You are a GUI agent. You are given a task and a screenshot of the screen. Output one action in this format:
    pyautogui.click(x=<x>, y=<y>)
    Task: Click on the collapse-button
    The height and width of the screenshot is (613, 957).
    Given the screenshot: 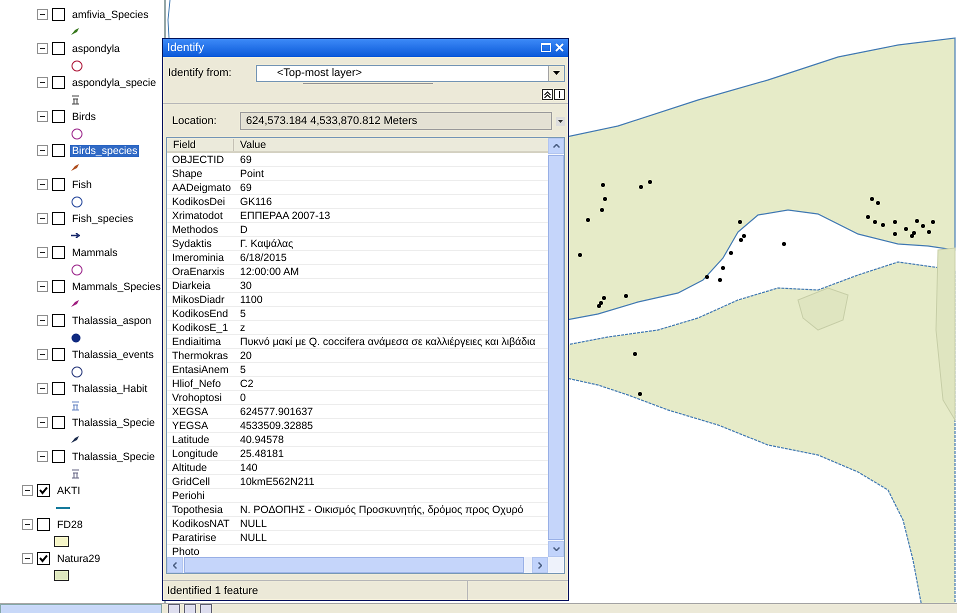 What is the action you would take?
    pyautogui.click(x=547, y=94)
    